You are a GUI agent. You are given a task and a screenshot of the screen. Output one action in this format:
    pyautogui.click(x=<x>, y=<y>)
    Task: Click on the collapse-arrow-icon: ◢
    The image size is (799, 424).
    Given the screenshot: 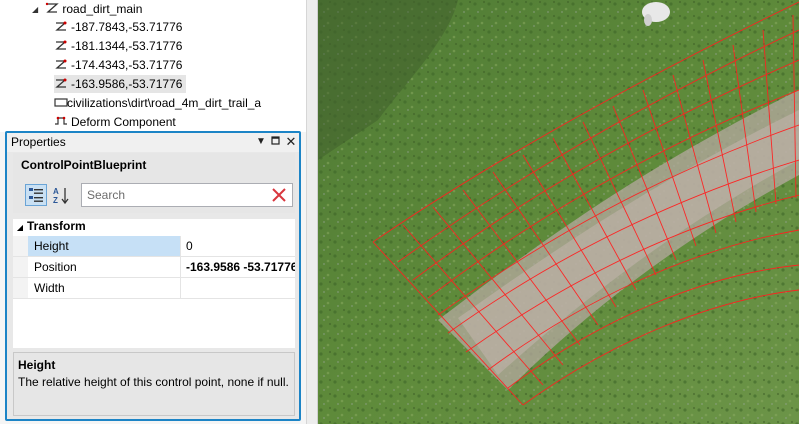 What is the action you would take?
    pyautogui.click(x=20, y=227)
    